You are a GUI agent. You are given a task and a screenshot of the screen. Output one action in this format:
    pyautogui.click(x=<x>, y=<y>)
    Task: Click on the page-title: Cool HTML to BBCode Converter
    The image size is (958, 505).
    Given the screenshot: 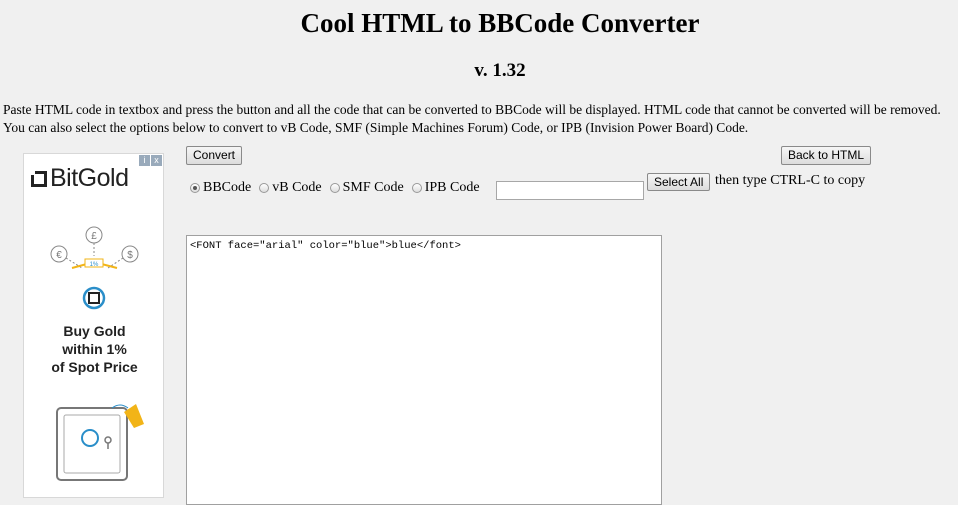 What is the action you would take?
    pyautogui.click(x=500, y=23)
    